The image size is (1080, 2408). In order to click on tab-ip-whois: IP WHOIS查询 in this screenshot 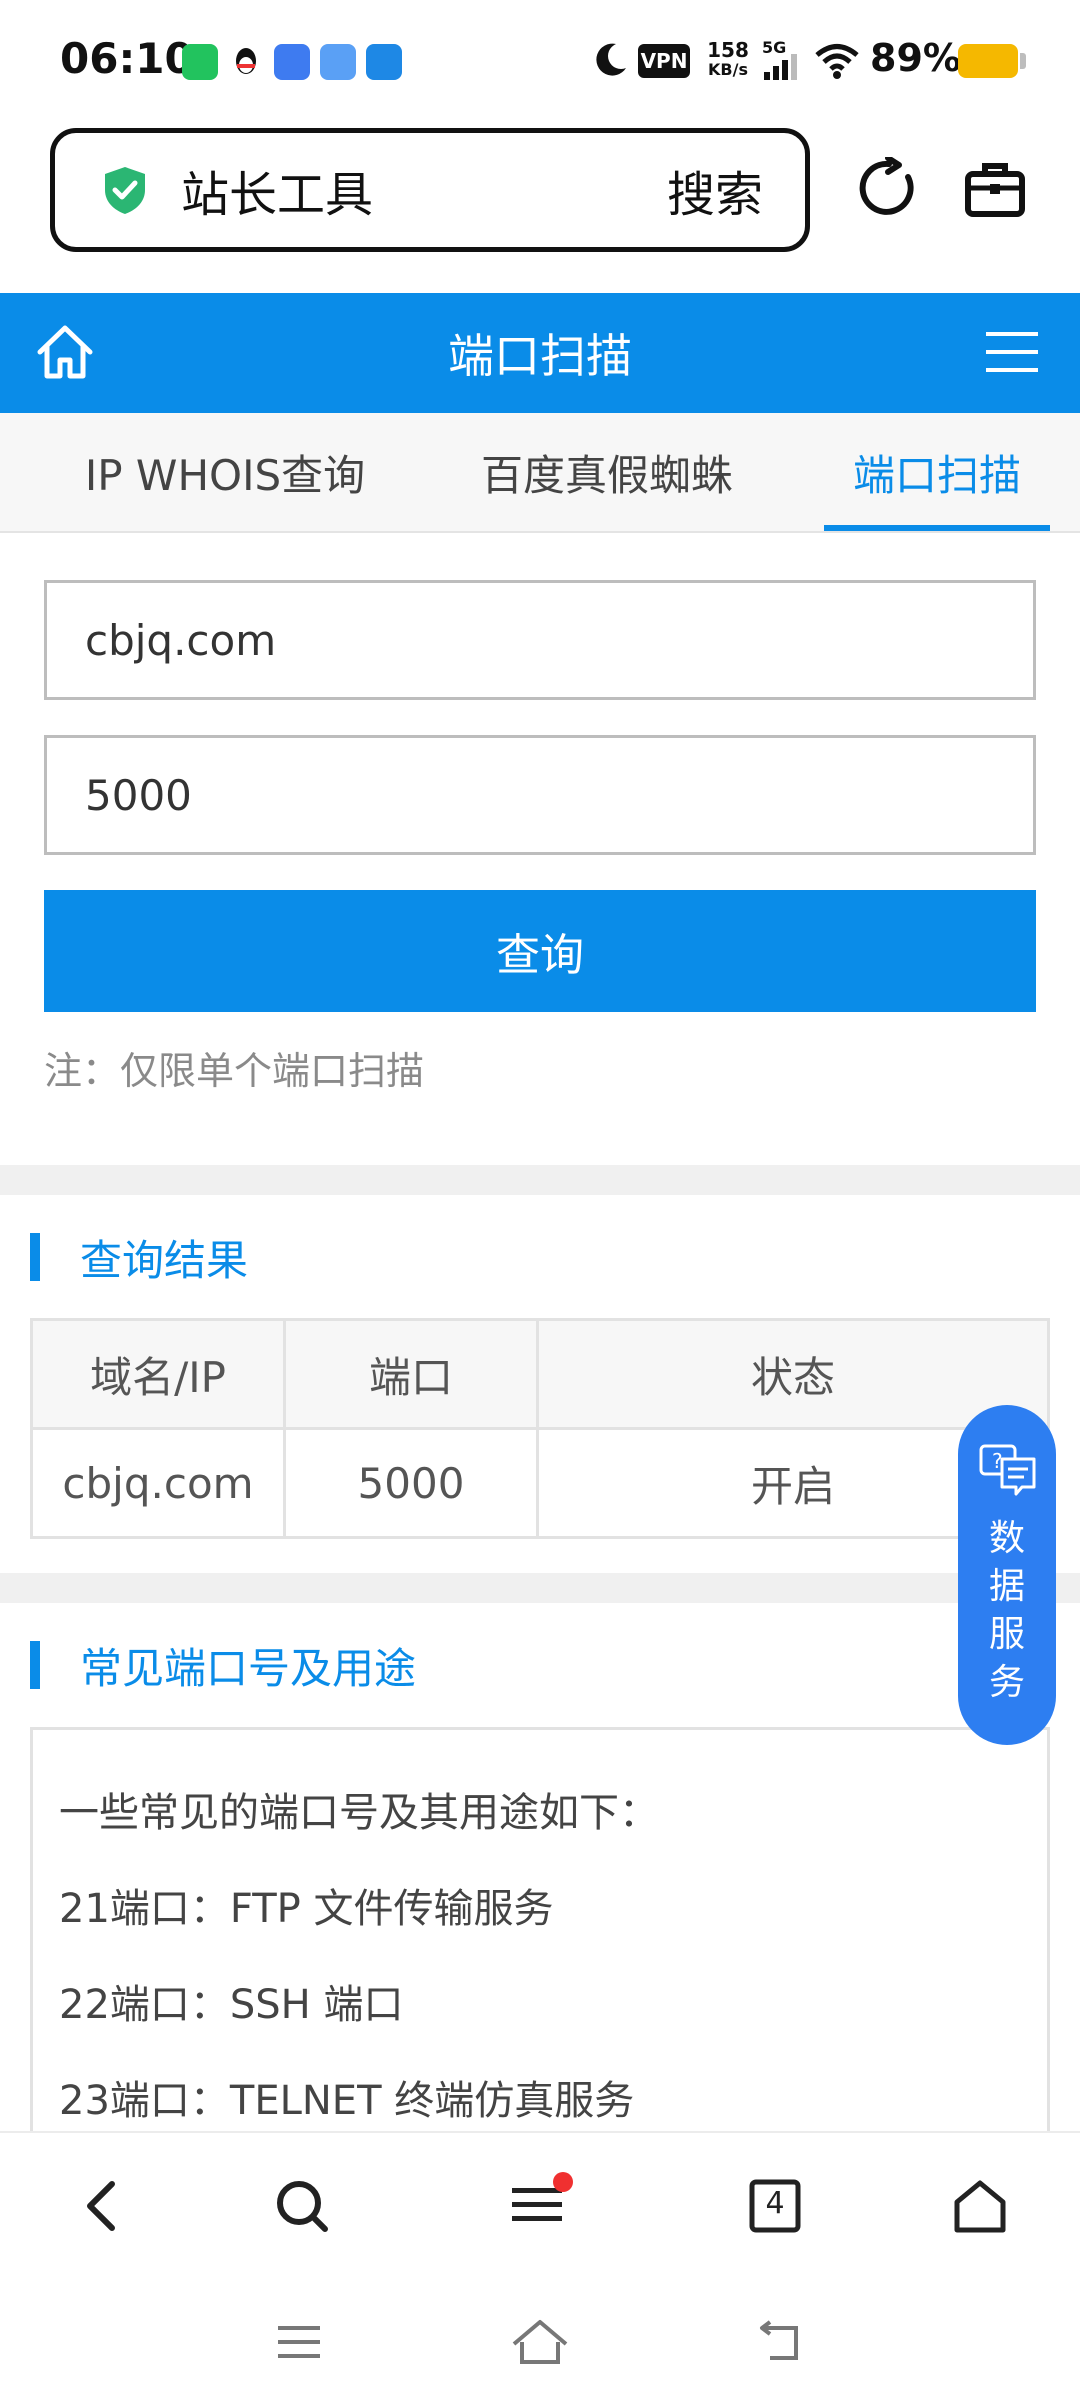, I will do `click(225, 472)`.